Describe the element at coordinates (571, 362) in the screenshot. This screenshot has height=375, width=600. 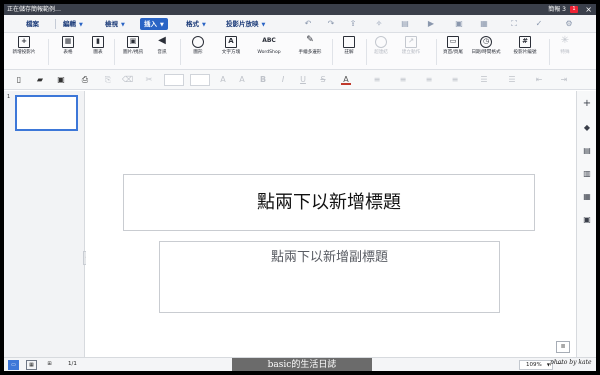
I see `photo-signature: photo by kate` at that location.